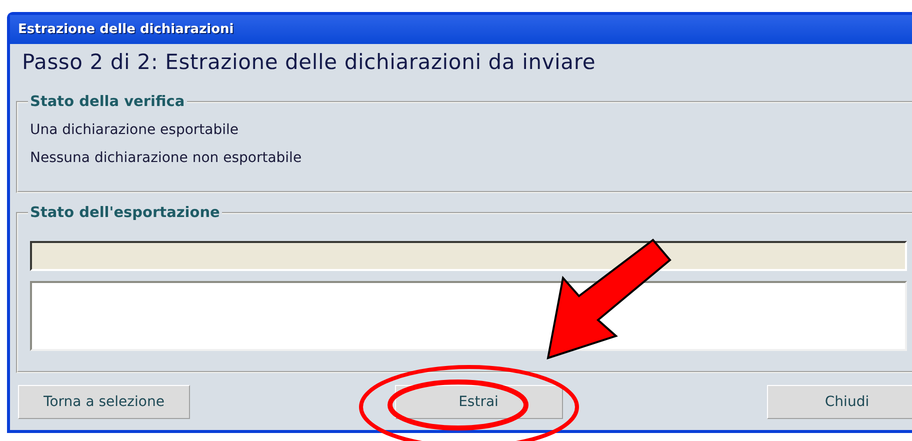 Image resolution: width=912 pixels, height=441 pixels. What do you see at coordinates (107, 102) in the screenshot?
I see `group-title: Stato della verifica` at bounding box center [107, 102].